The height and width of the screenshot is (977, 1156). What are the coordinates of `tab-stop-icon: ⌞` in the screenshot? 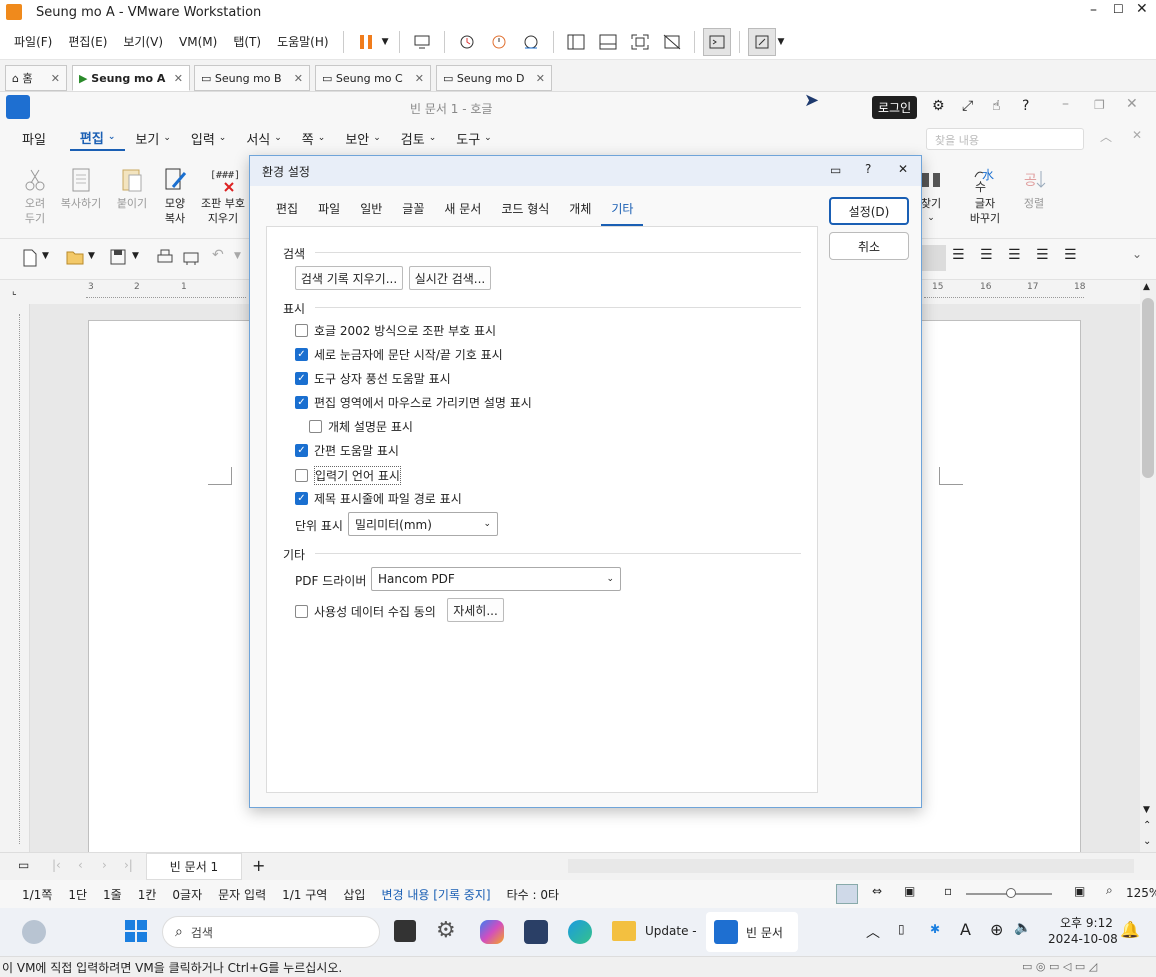 It's located at (14, 291).